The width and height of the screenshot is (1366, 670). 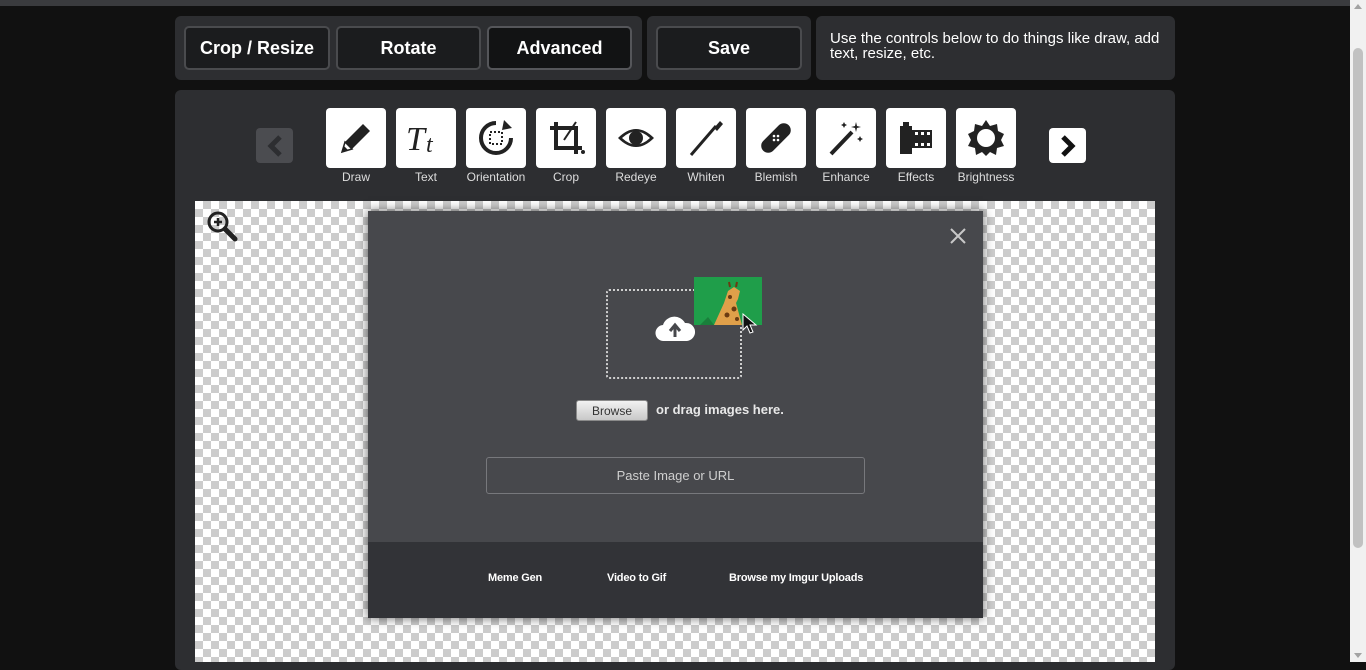 What do you see at coordinates (1358, 6) in the screenshot?
I see `scroll-up-icon` at bounding box center [1358, 6].